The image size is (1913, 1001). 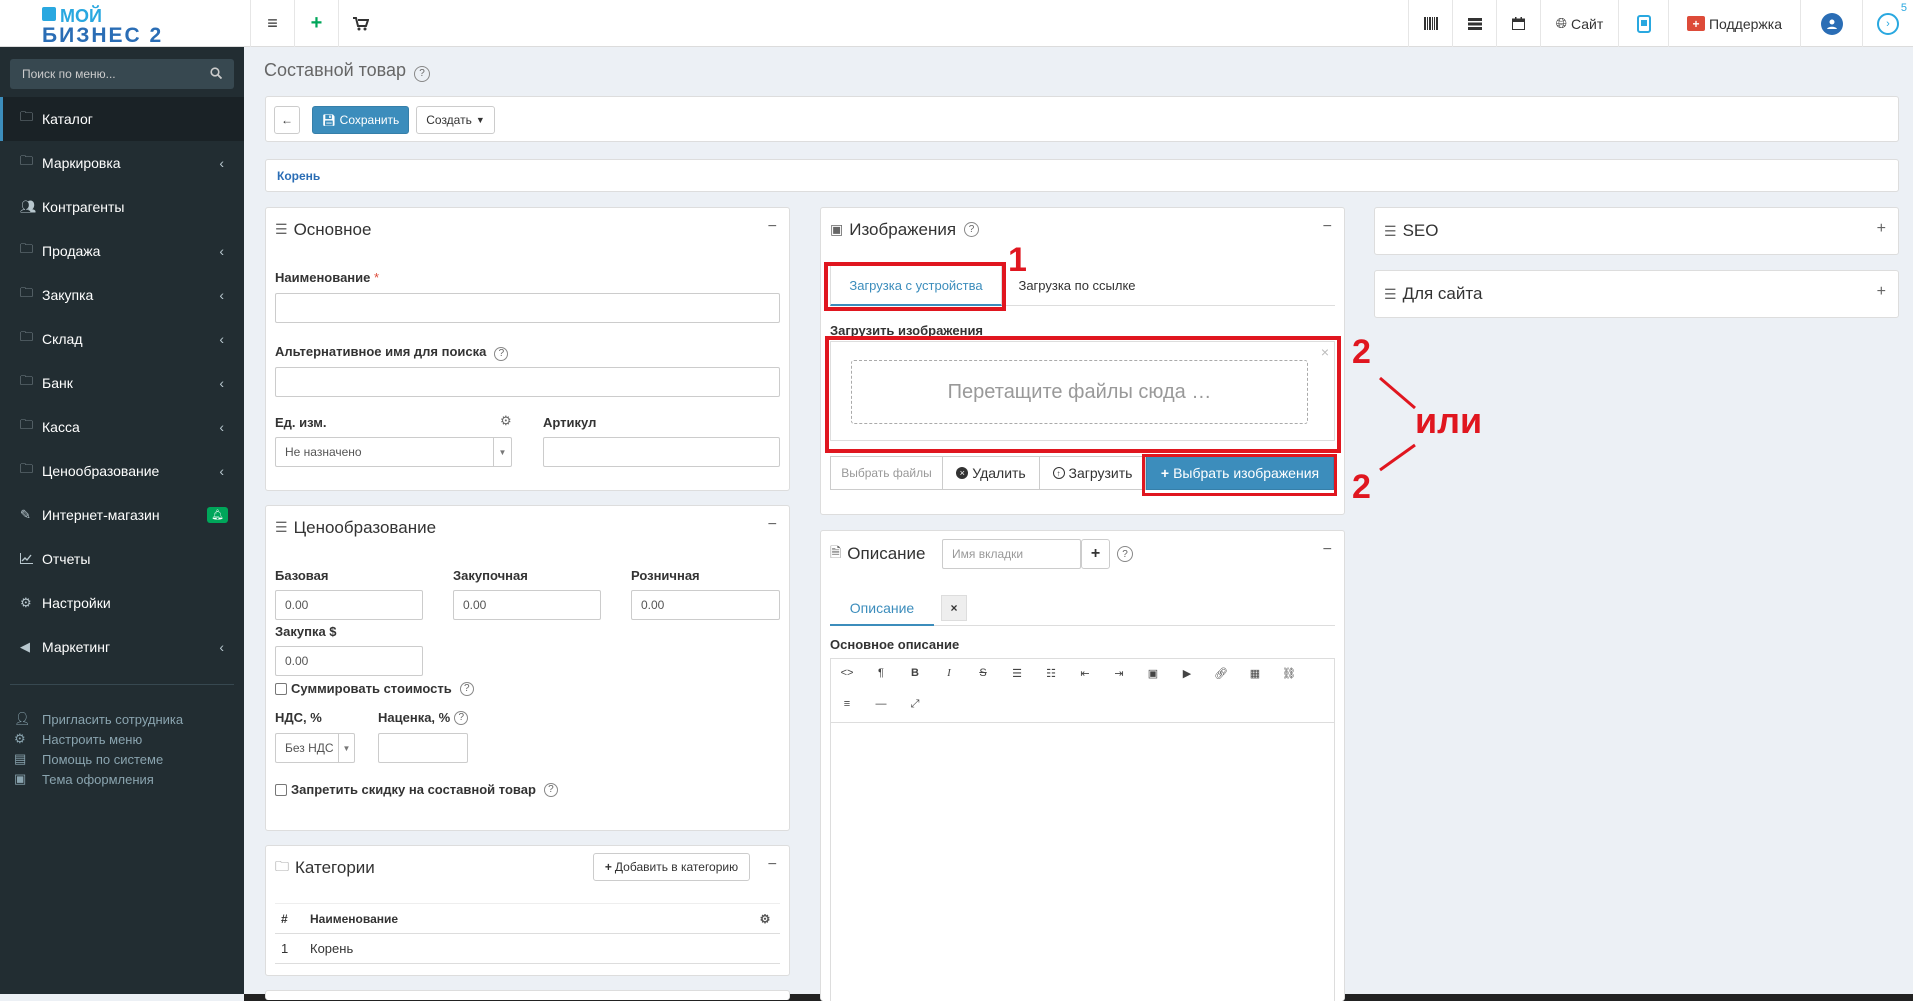 I want to click on name-field, so click(x=527, y=308).